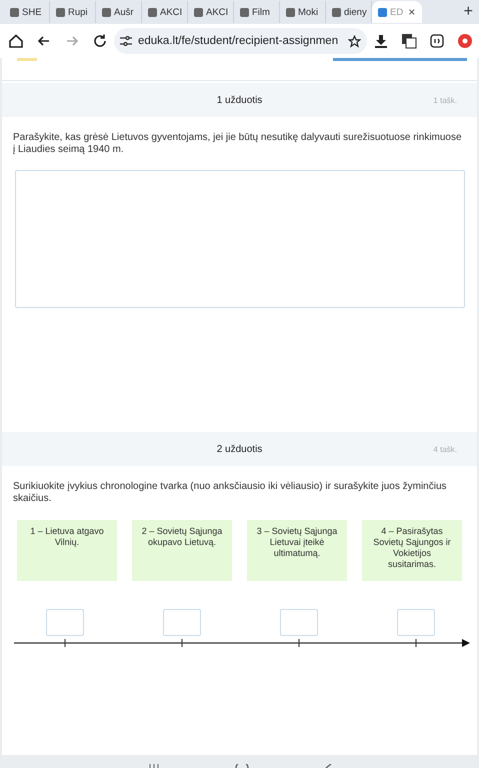  What do you see at coordinates (354, 41) in the screenshot?
I see `star-icon` at bounding box center [354, 41].